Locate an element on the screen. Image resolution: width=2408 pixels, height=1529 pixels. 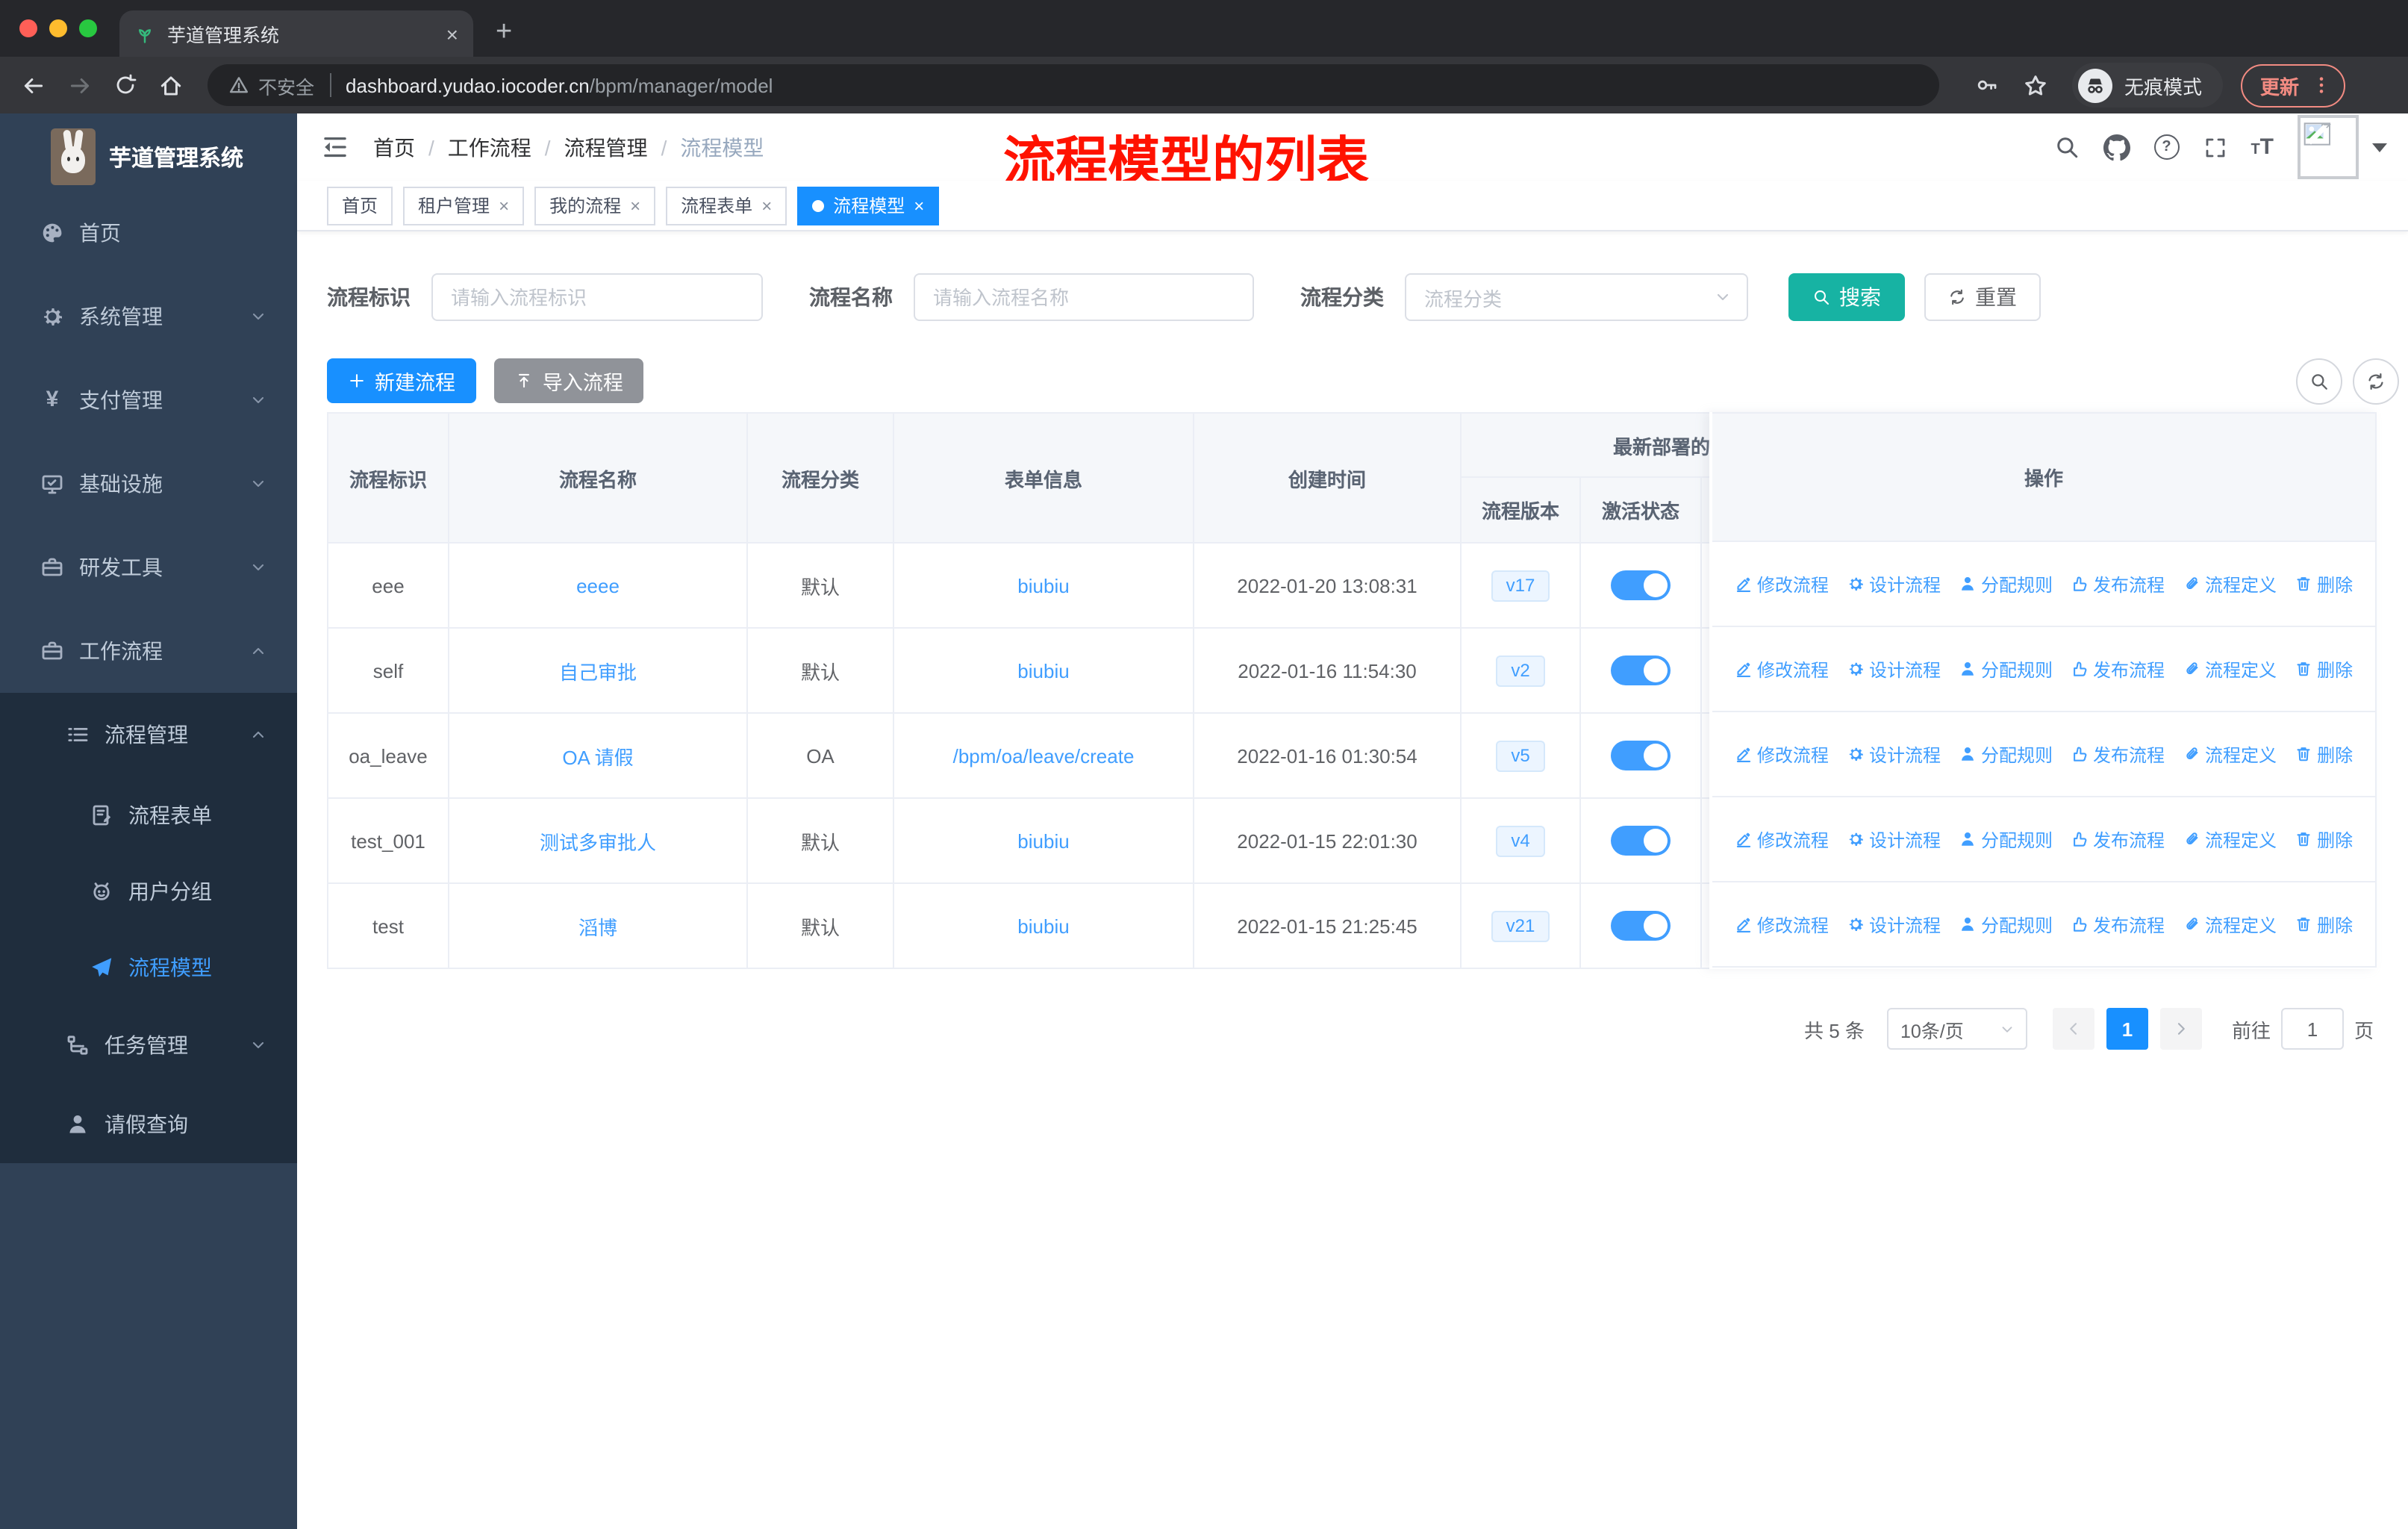
process-name-link: 滔博 is located at coordinates (598, 927).